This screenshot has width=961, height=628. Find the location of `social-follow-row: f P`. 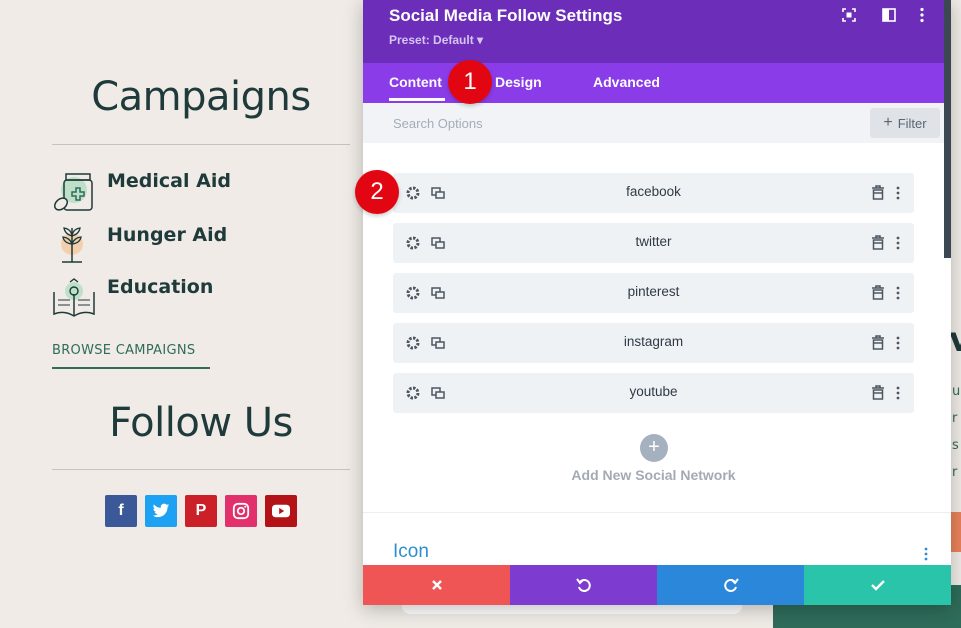

social-follow-row: f P is located at coordinates (201, 511).